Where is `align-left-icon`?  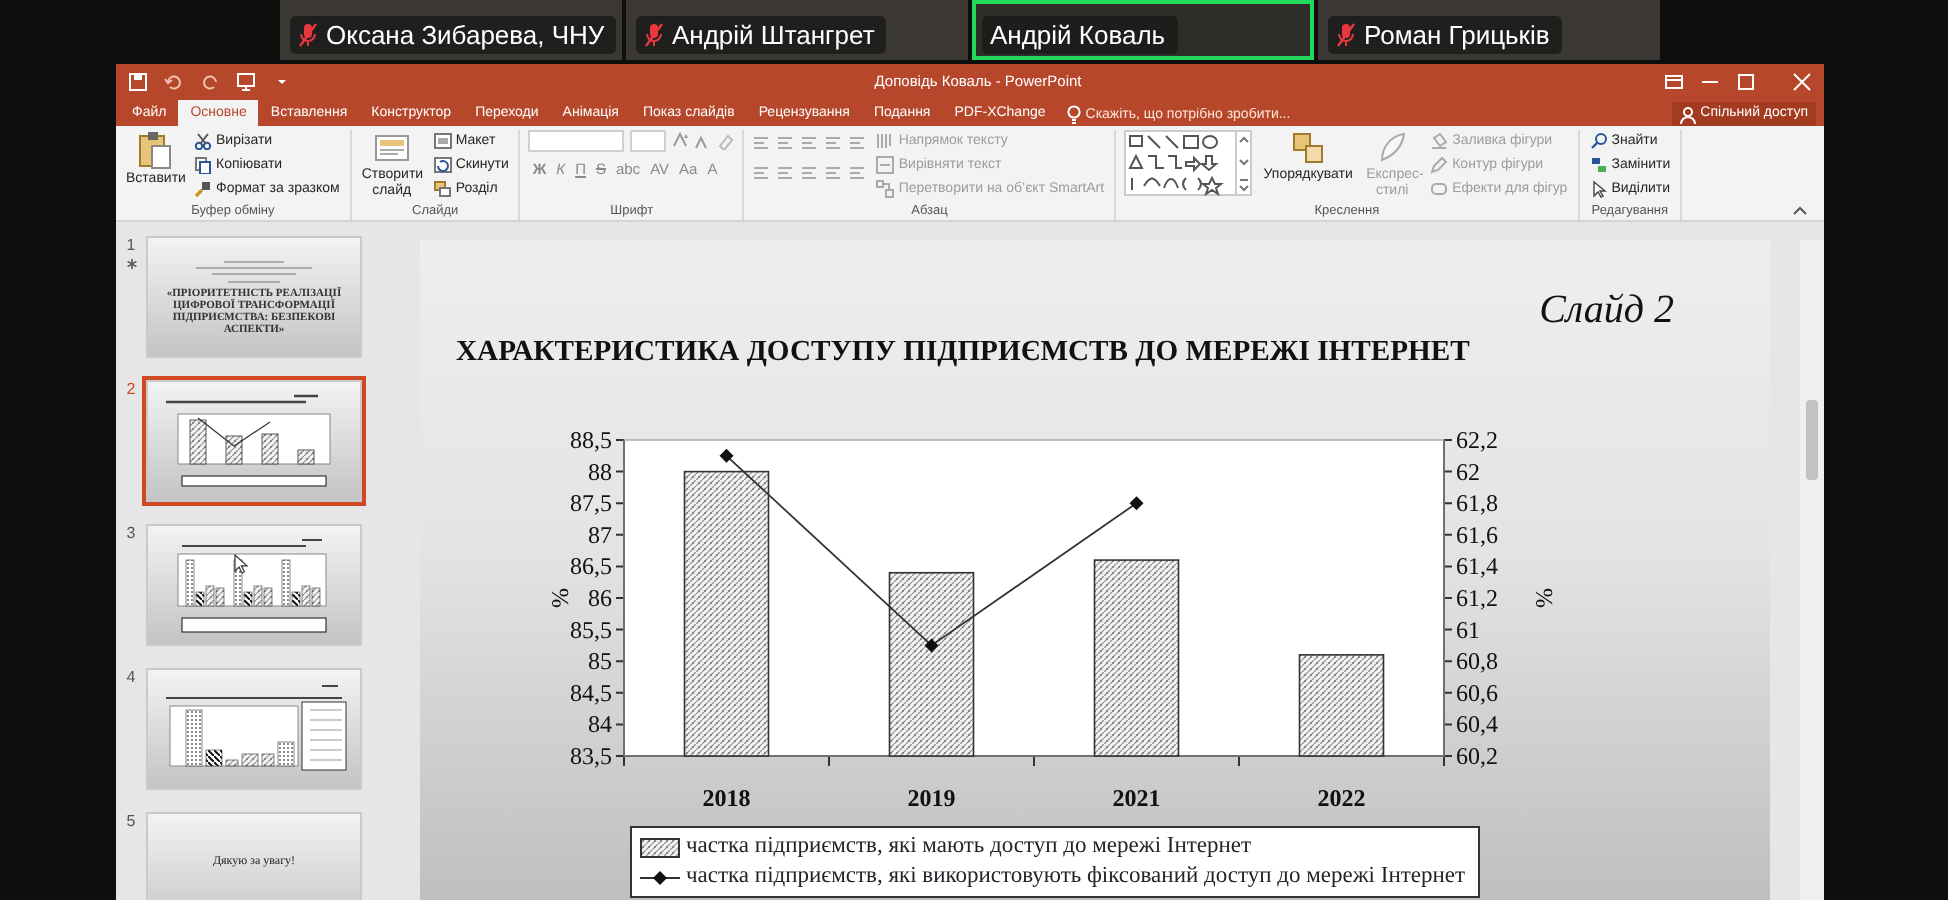 align-left-icon is located at coordinates (761, 173).